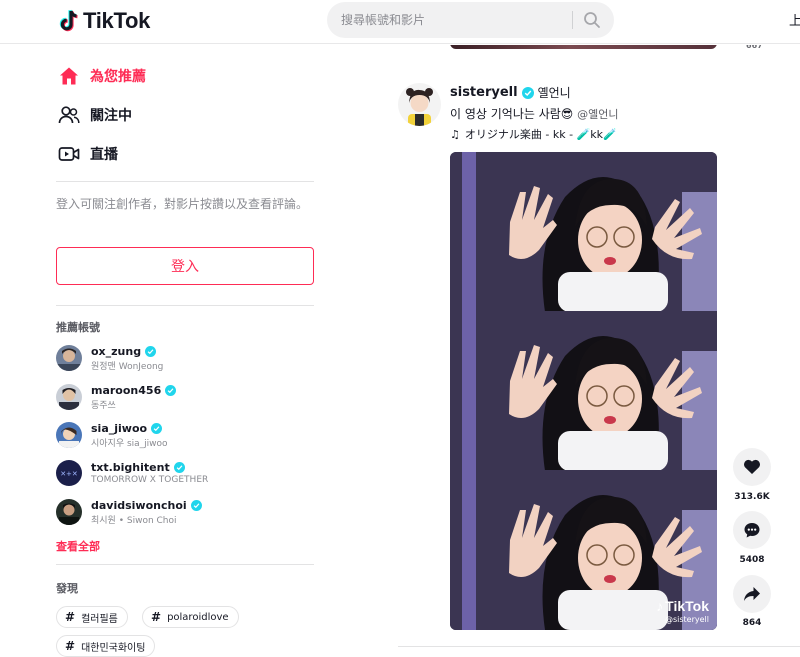 Image resolution: width=800 pixels, height=657 pixels. I want to click on author-display-name: 옐언니, so click(554, 93).